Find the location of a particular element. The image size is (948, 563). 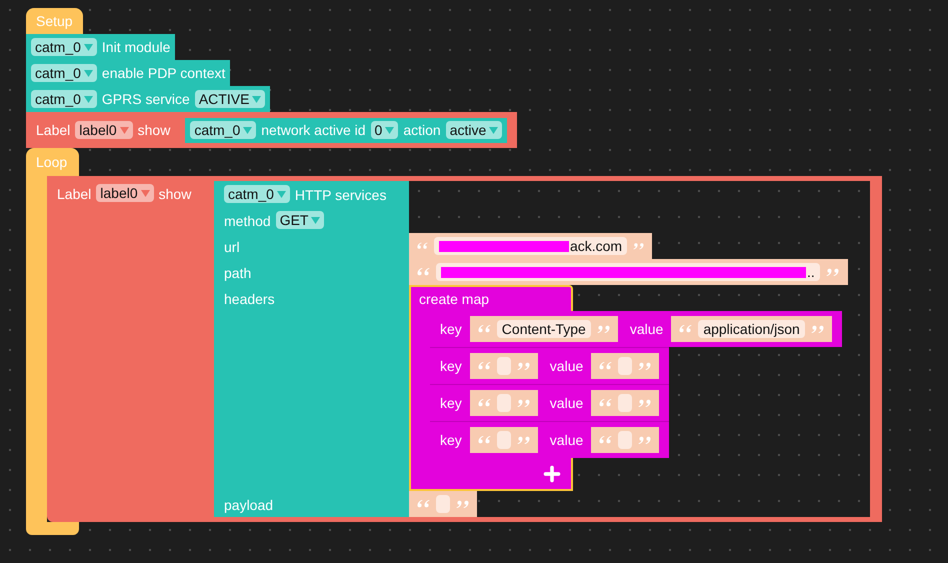

text-field: ack.com is located at coordinates (531, 246).